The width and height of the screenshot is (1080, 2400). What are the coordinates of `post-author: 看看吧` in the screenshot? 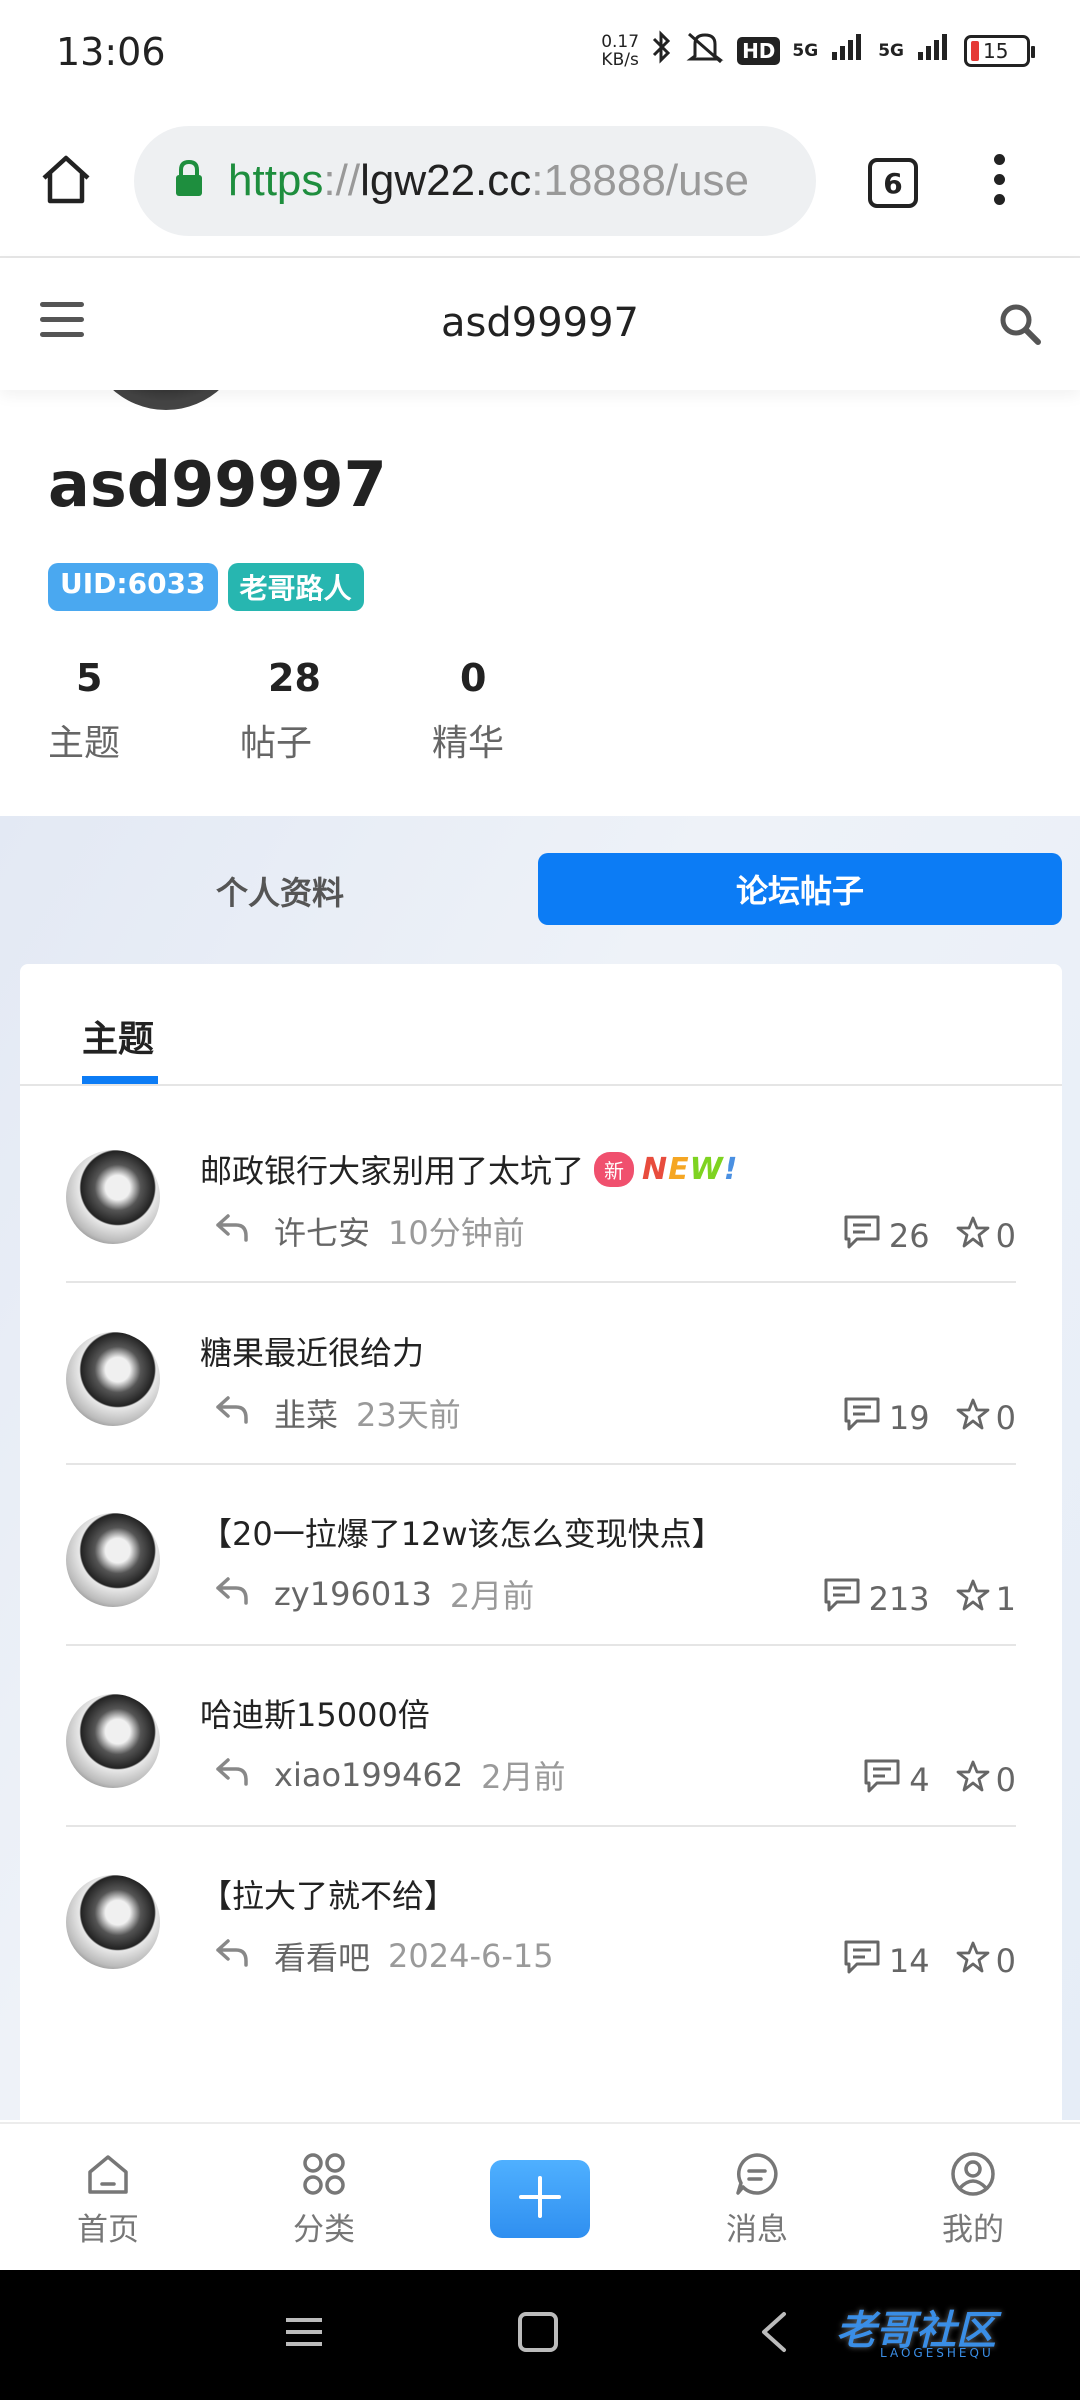 It's located at (322, 1956).